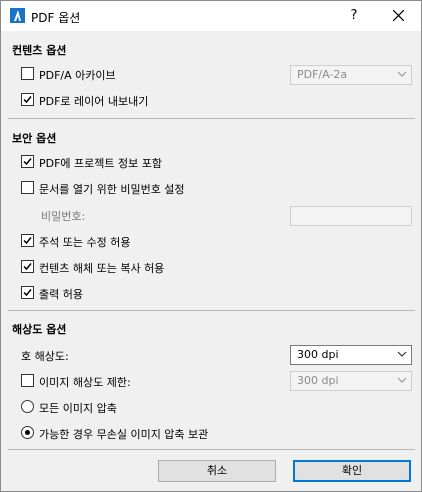  I want to click on limit-resolution-select: 300 dpi, so click(351, 381).